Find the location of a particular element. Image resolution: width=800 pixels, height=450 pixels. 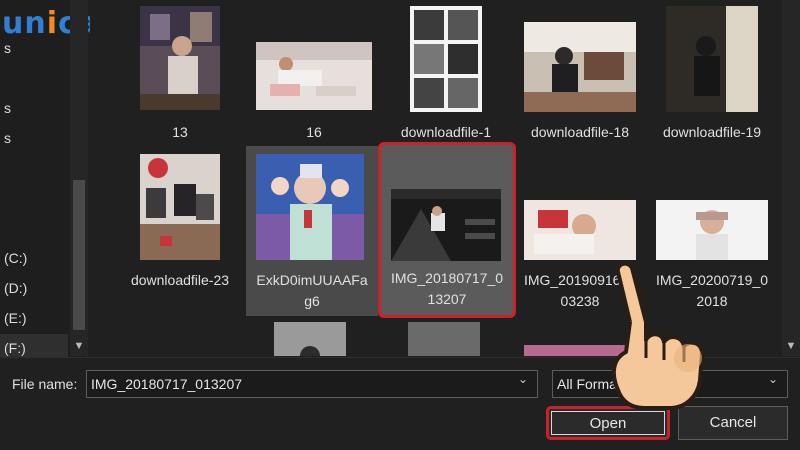

open-button-label: Open is located at coordinates (608, 423).